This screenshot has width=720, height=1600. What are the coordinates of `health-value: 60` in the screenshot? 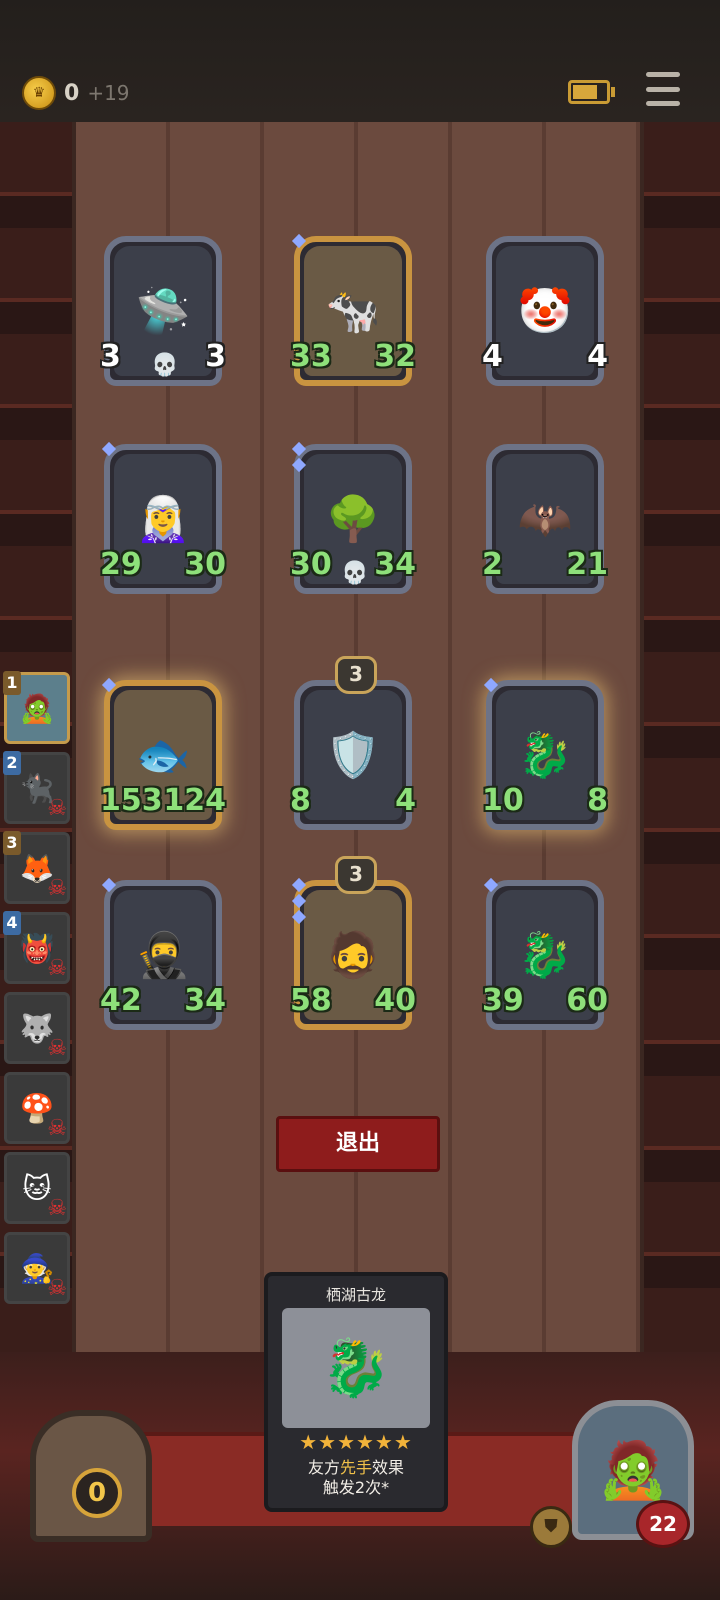 It's located at (588, 1002).